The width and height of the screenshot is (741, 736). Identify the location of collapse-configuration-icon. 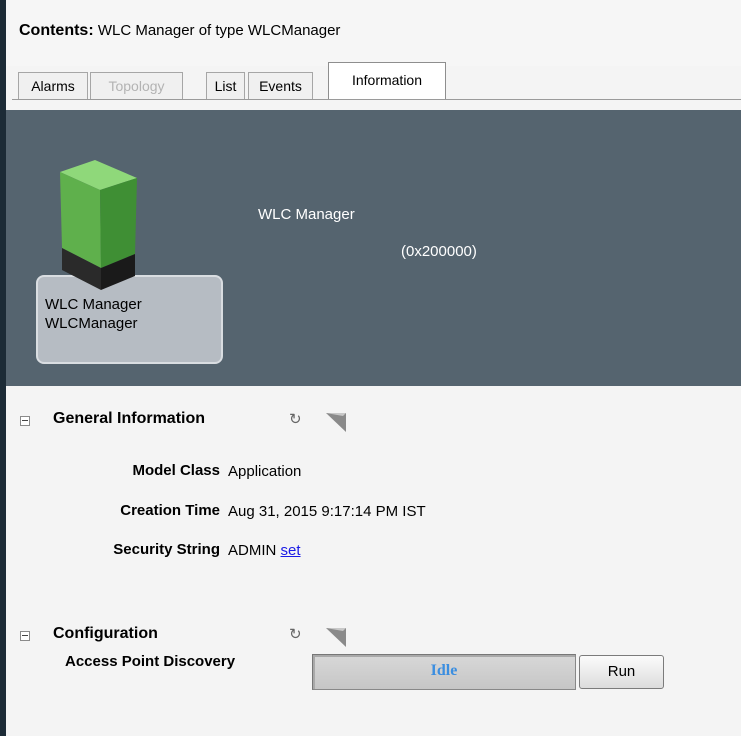
(25, 636).